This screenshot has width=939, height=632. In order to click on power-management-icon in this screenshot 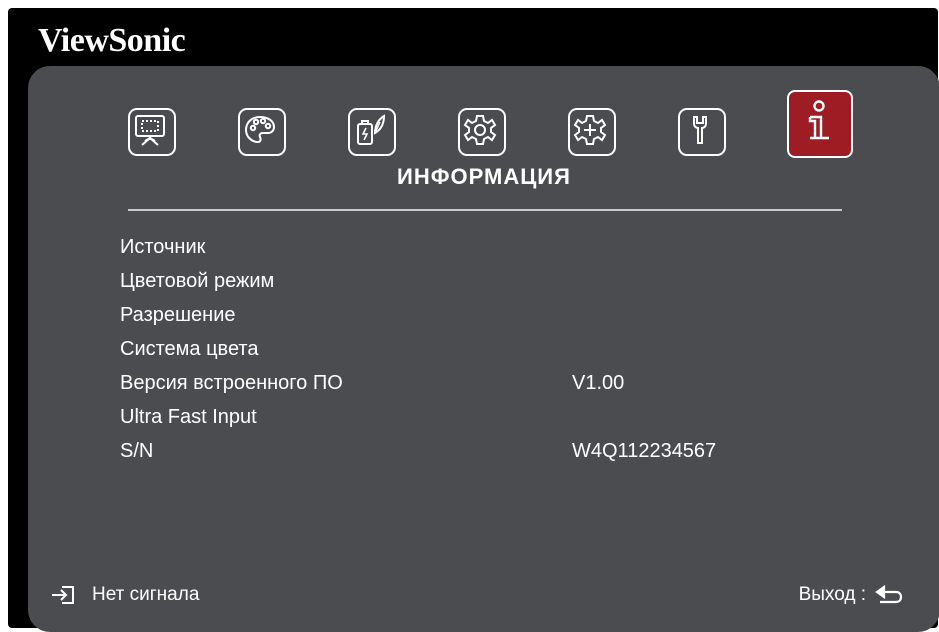, I will do `click(371, 129)`.